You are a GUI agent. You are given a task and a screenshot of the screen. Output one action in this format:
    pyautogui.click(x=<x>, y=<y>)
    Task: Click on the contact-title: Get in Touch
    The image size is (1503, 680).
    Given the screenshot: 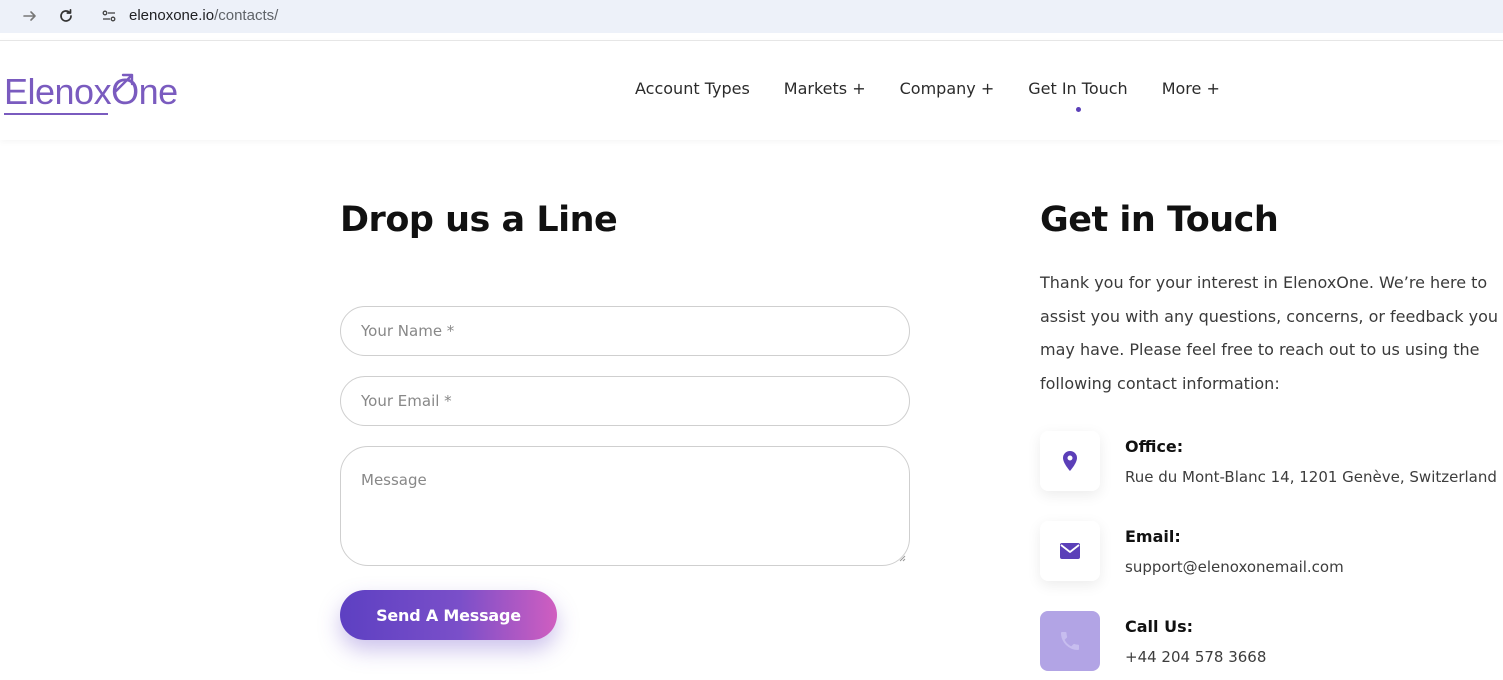 What is the action you would take?
    pyautogui.click(x=1159, y=220)
    